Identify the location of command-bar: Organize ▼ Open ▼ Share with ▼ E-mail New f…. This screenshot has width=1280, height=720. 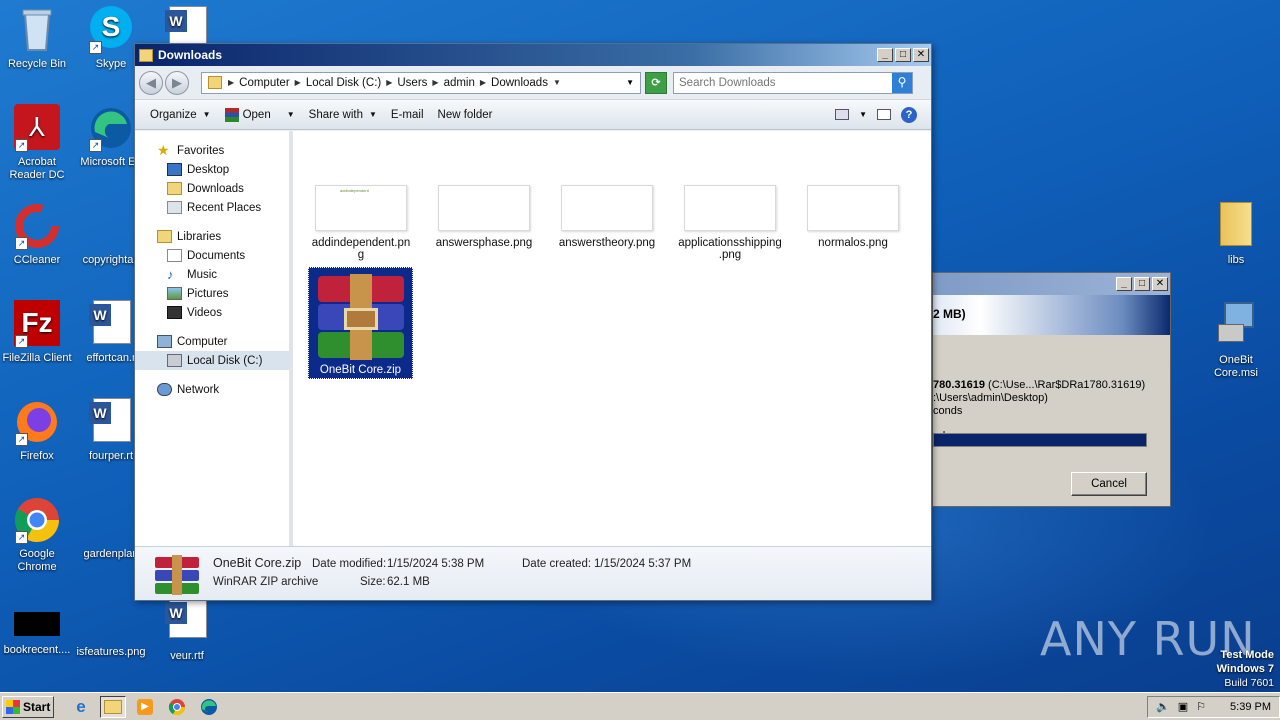
(533, 115).